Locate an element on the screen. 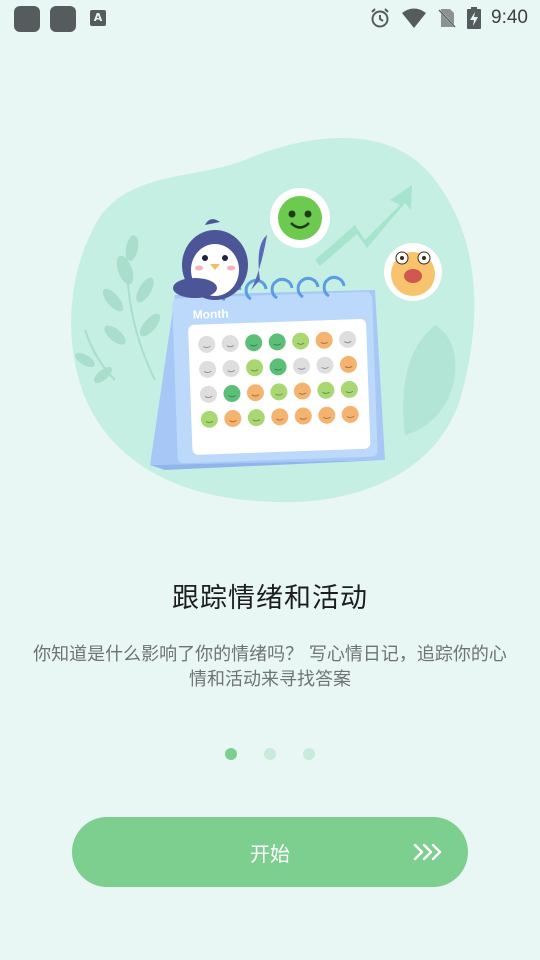 This screenshot has width=540, height=960. page-indicator-dot-active is located at coordinates (231, 754).